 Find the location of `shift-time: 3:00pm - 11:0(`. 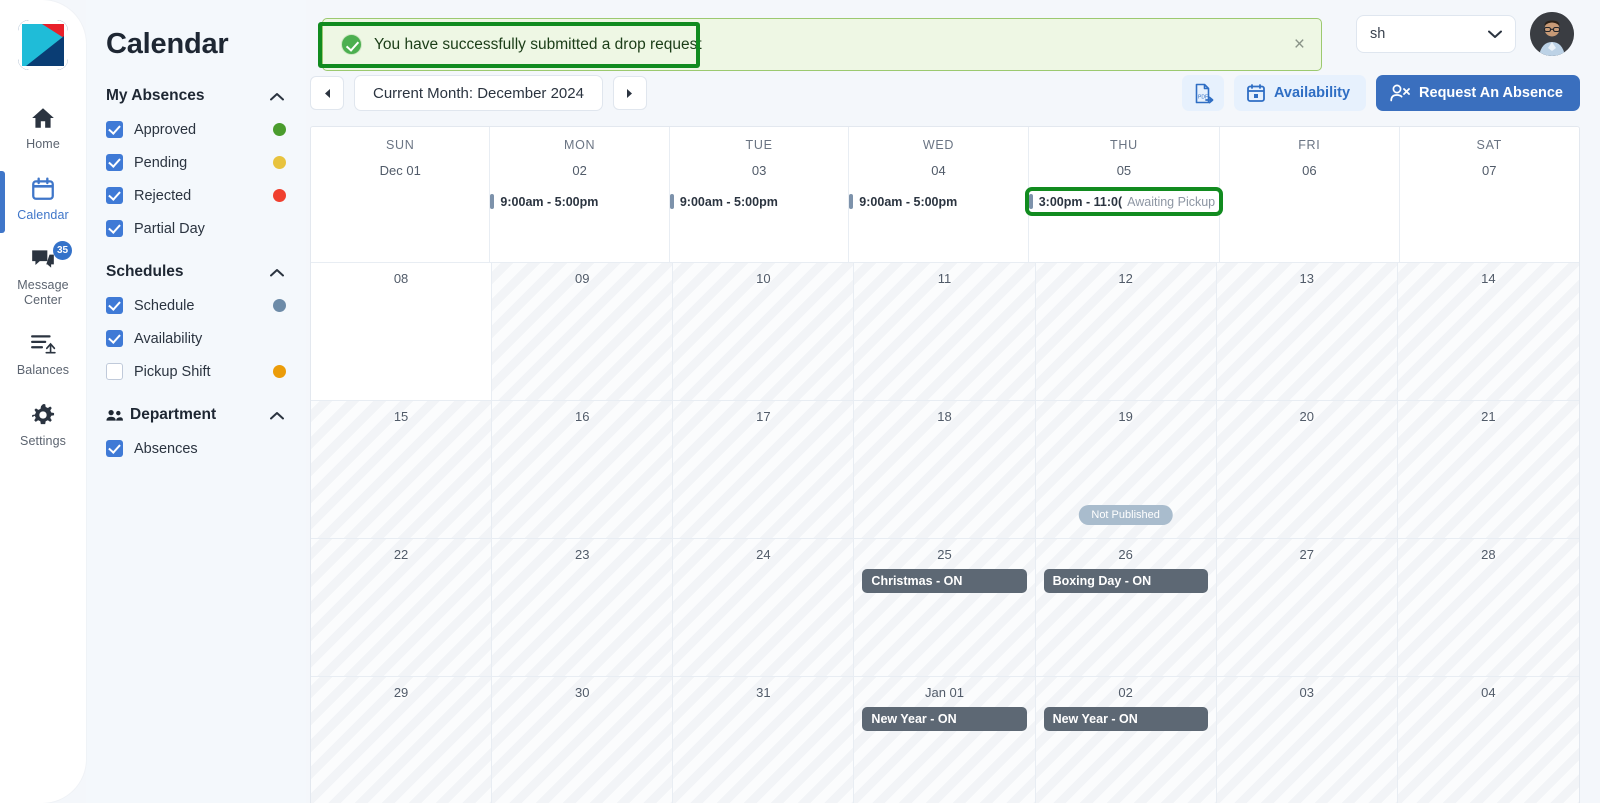

shift-time: 3:00pm - 11:0( is located at coordinates (1080, 201).